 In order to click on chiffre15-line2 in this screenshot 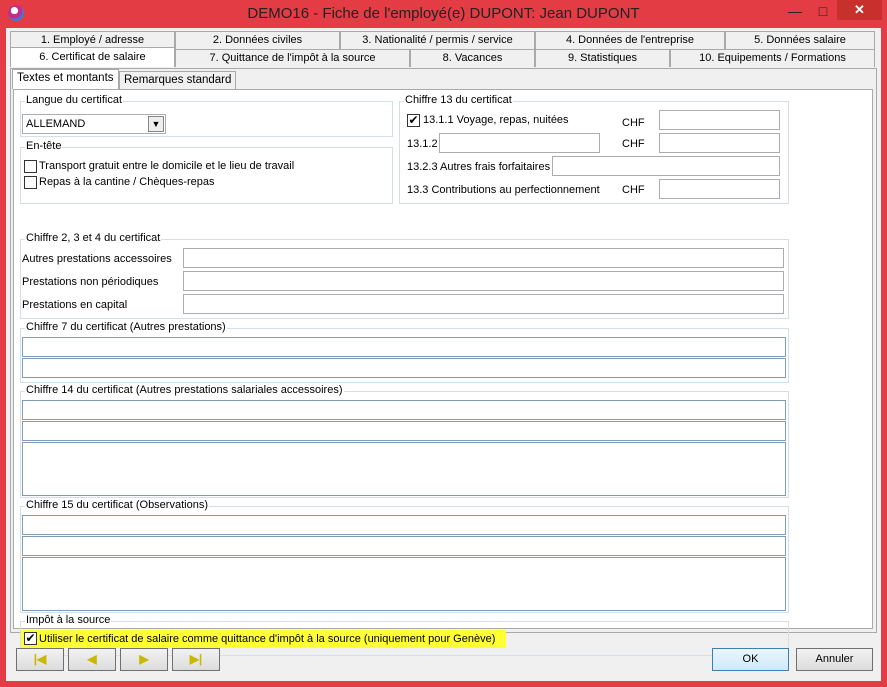, I will do `click(404, 546)`.